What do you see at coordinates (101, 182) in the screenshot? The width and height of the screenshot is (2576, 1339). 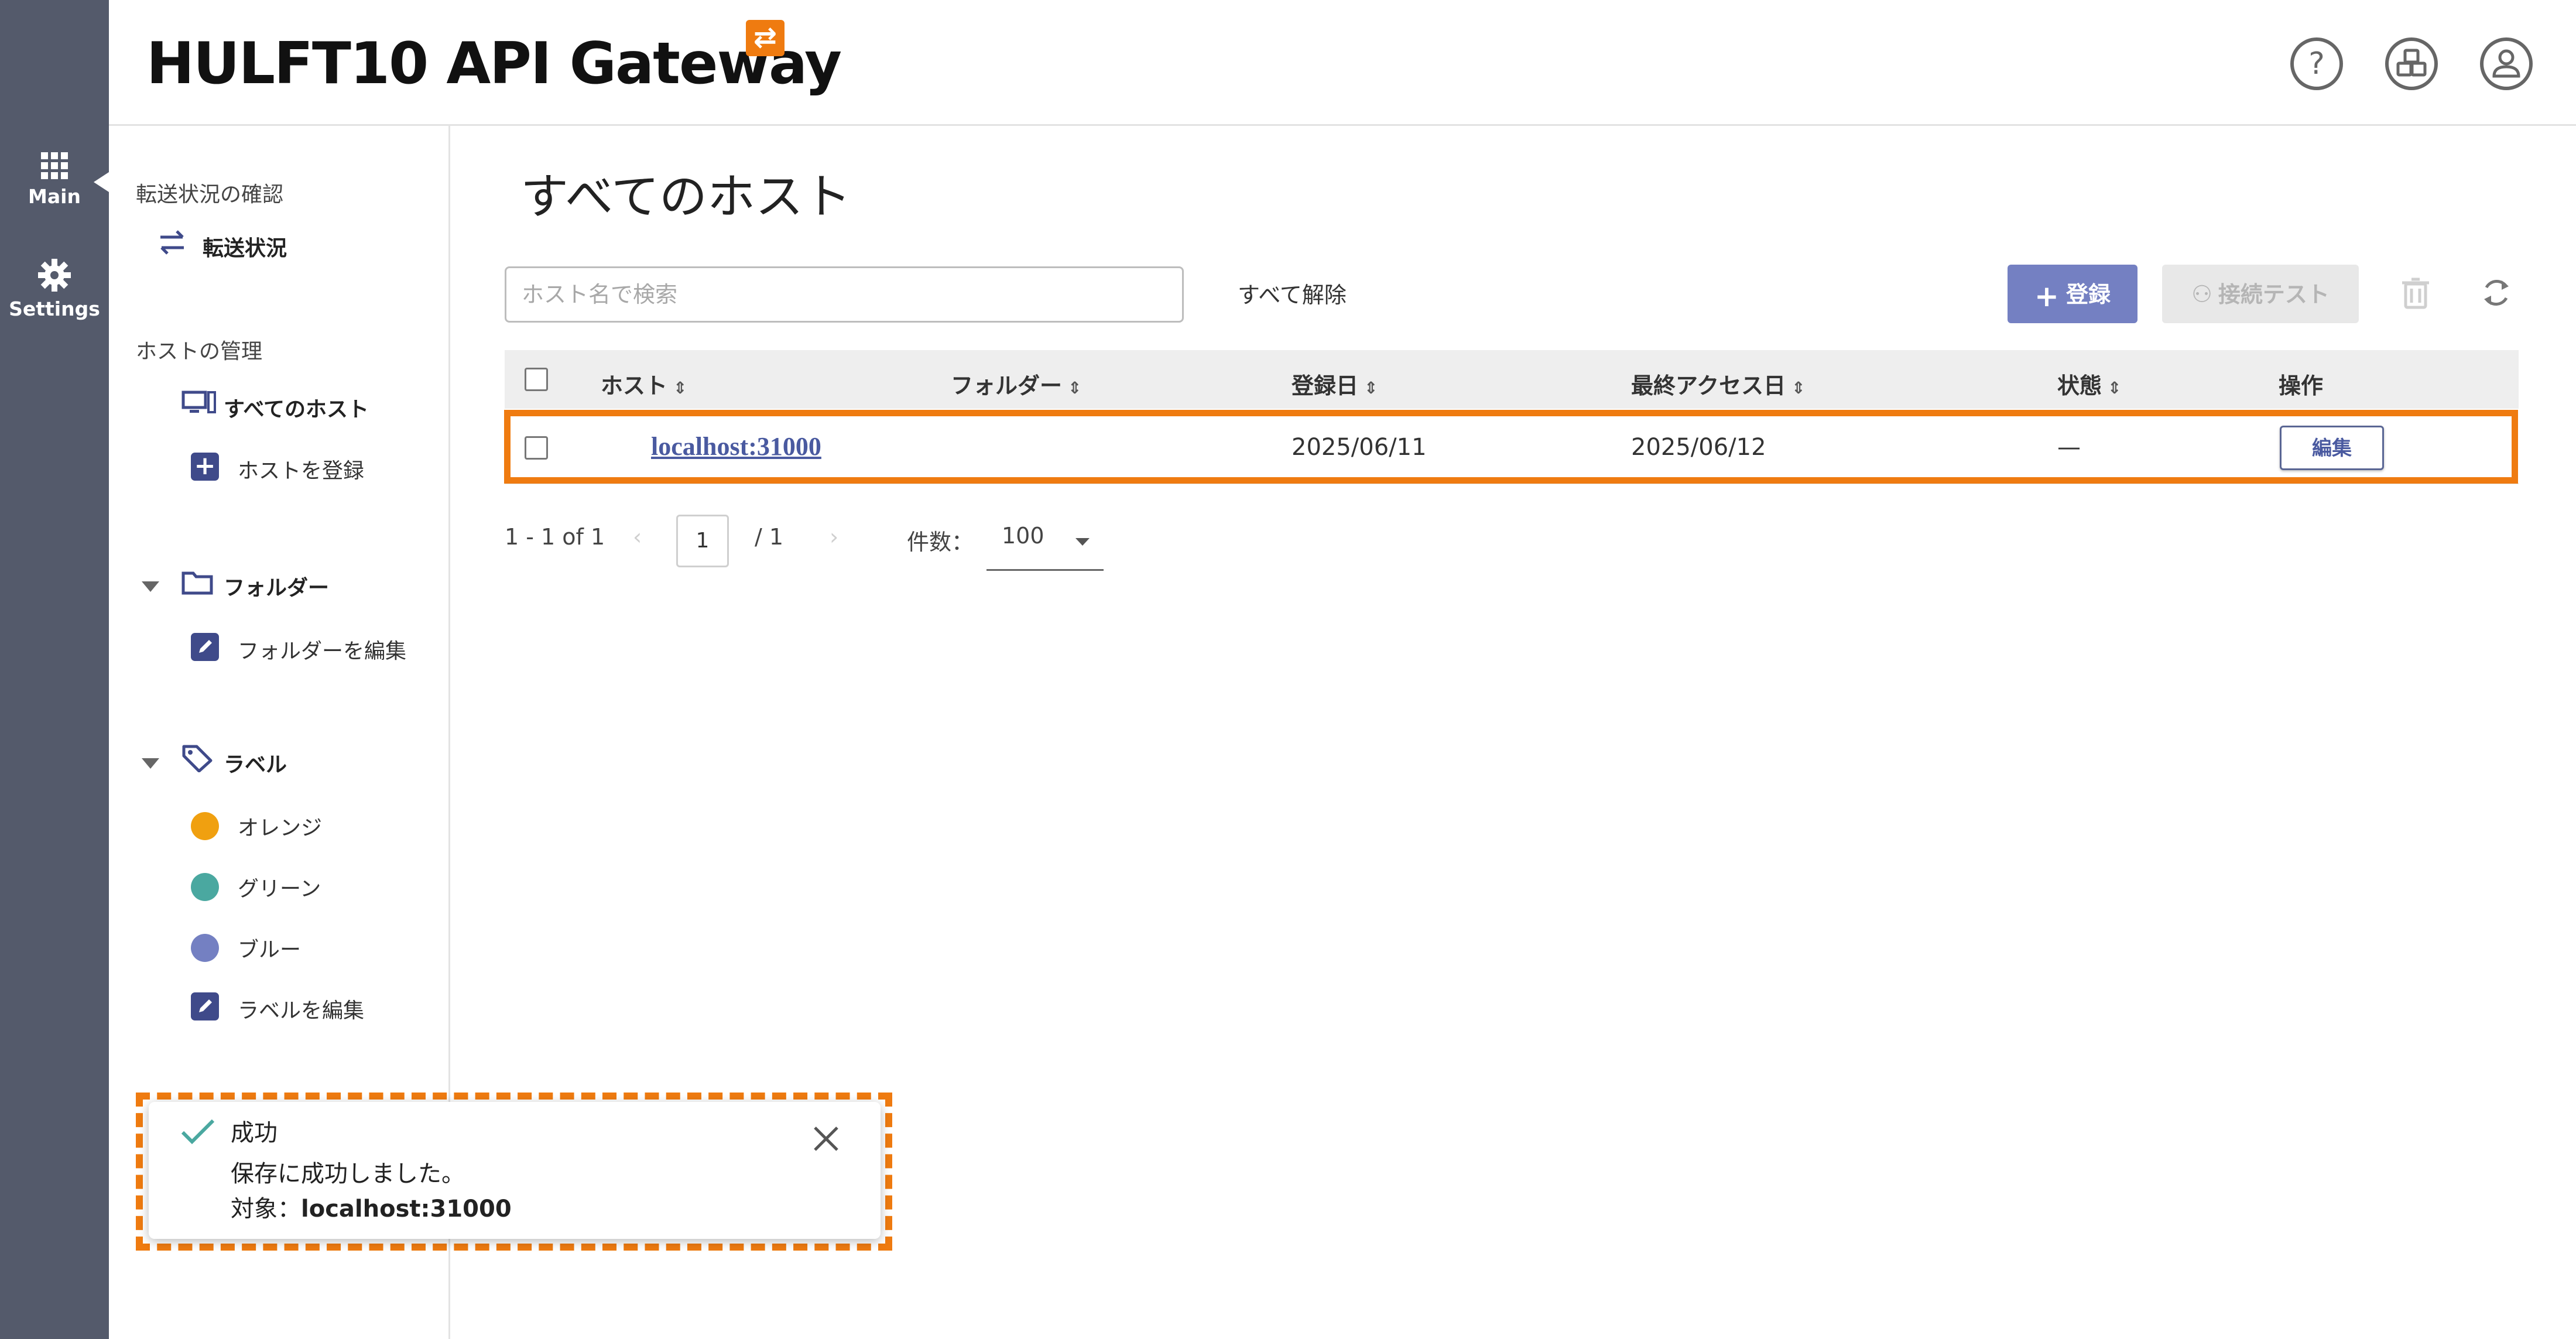 I see `active-caret` at bounding box center [101, 182].